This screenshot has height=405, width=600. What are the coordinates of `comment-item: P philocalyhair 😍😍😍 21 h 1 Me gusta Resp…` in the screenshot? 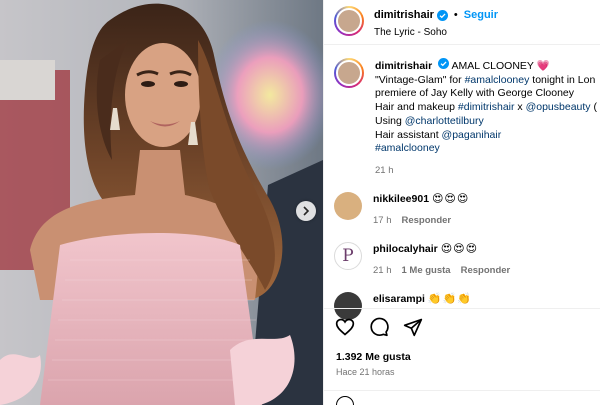 It's located at (467, 260).